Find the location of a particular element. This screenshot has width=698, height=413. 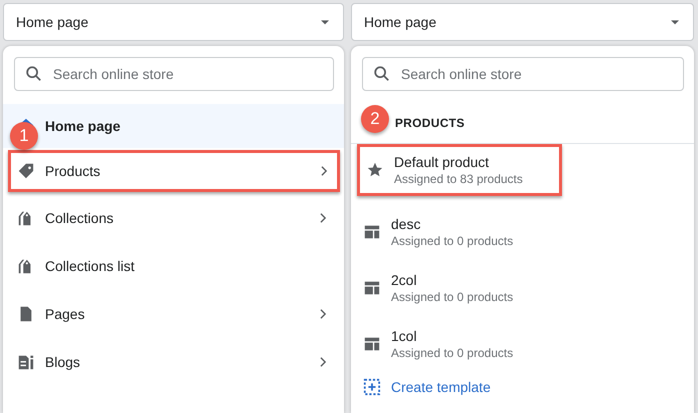

template-item: Default product Assigned to 83 products is located at coordinates (459, 170).